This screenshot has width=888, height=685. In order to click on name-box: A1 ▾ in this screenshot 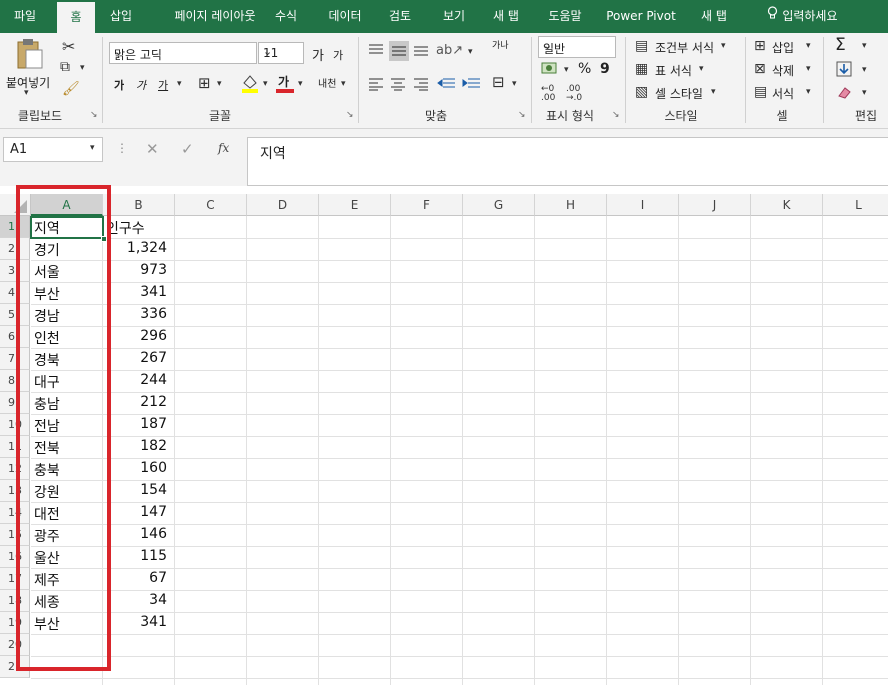, I will do `click(53, 149)`.